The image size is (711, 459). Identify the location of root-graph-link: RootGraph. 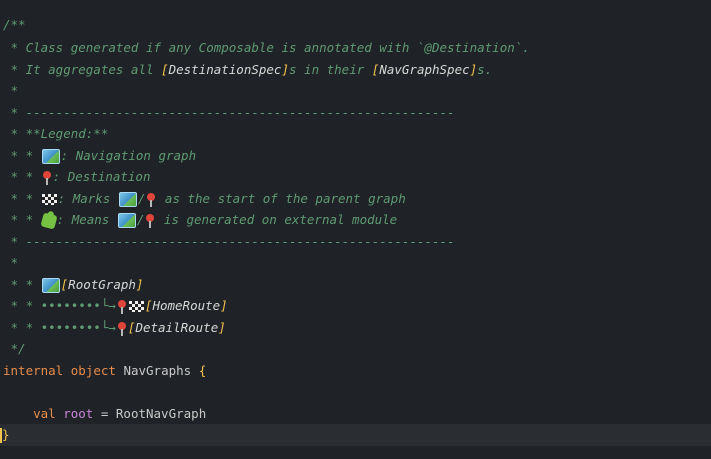
(102, 284).